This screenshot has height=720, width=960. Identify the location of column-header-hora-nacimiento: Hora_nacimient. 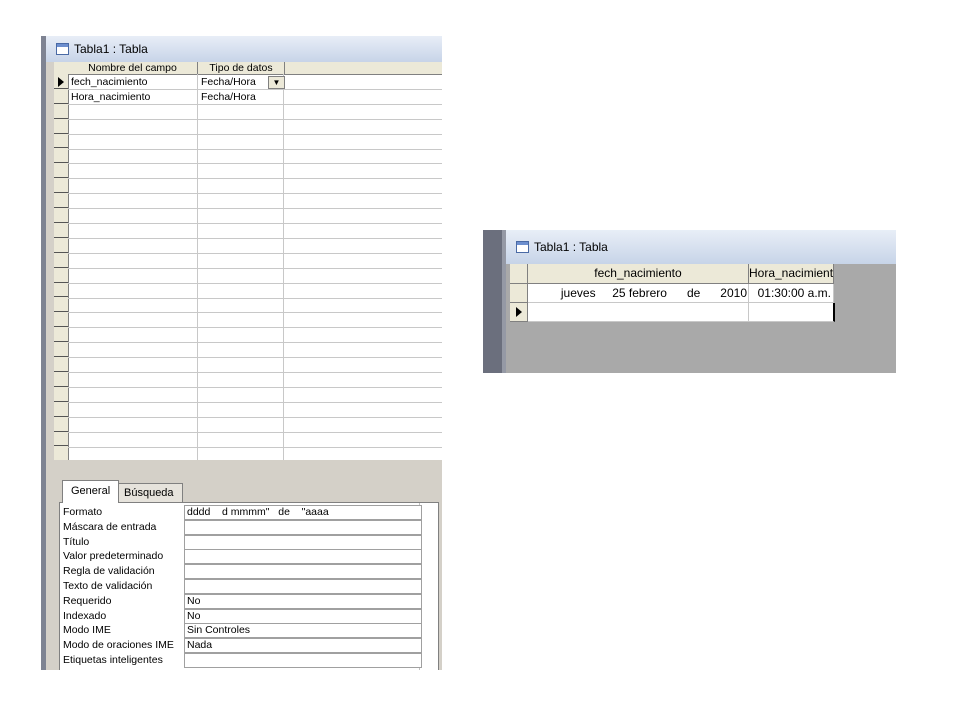
(791, 274).